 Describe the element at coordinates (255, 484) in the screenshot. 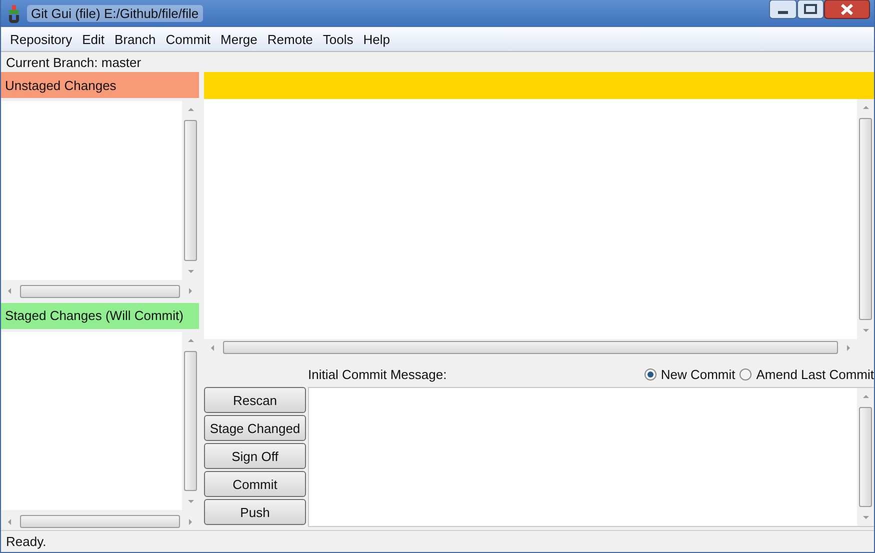

I see `action-button: Commit` at that location.